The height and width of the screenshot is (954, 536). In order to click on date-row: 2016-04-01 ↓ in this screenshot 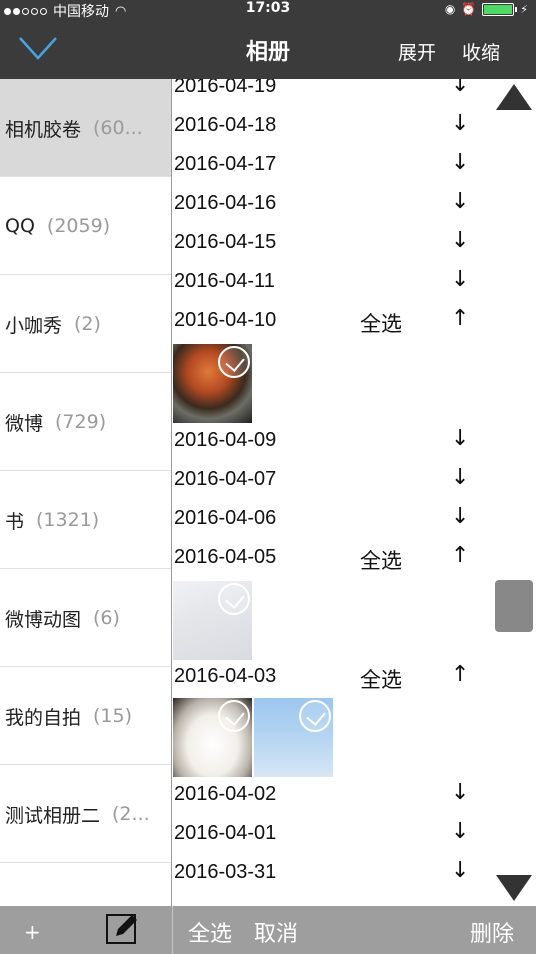, I will do `click(333, 835)`.